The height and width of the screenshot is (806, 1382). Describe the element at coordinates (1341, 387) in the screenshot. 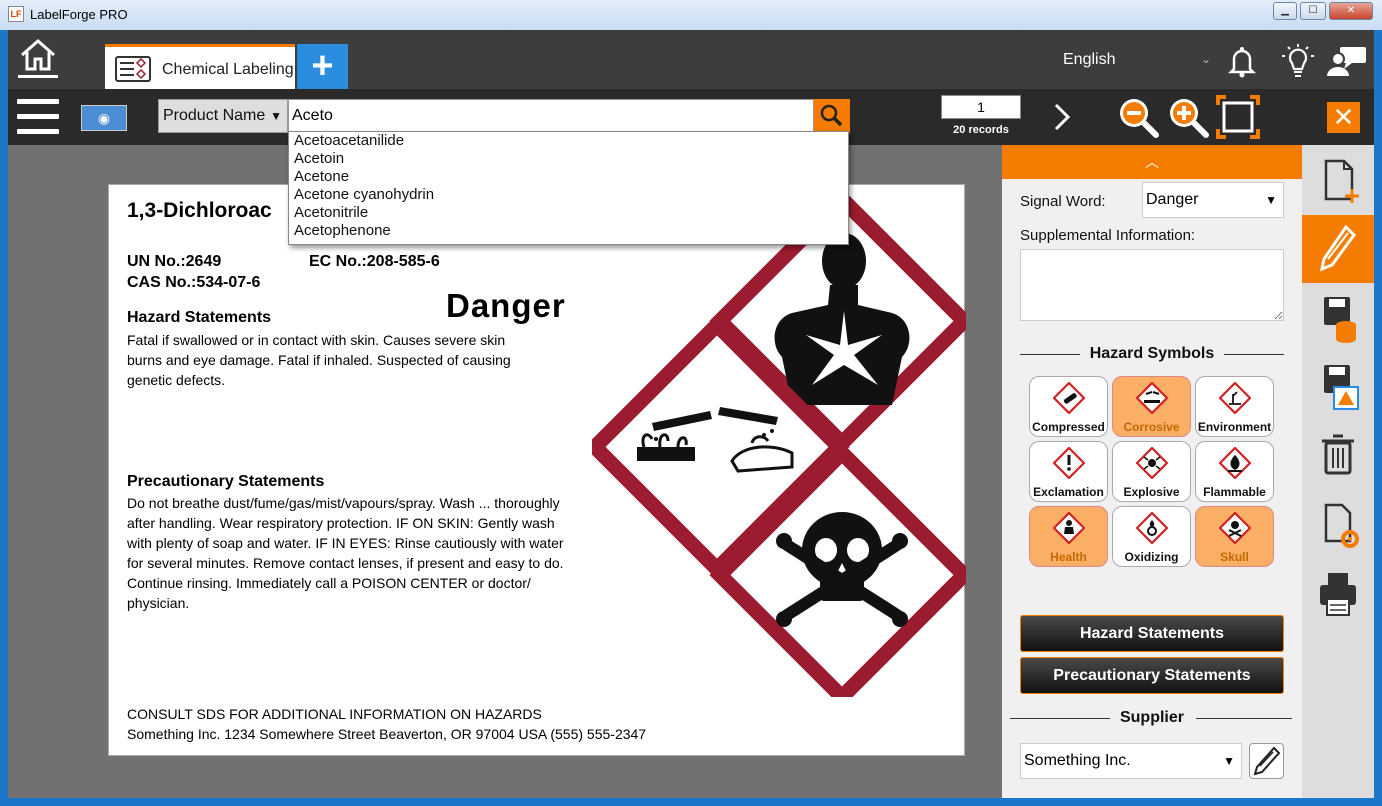

I see `save-warning-icon` at that location.